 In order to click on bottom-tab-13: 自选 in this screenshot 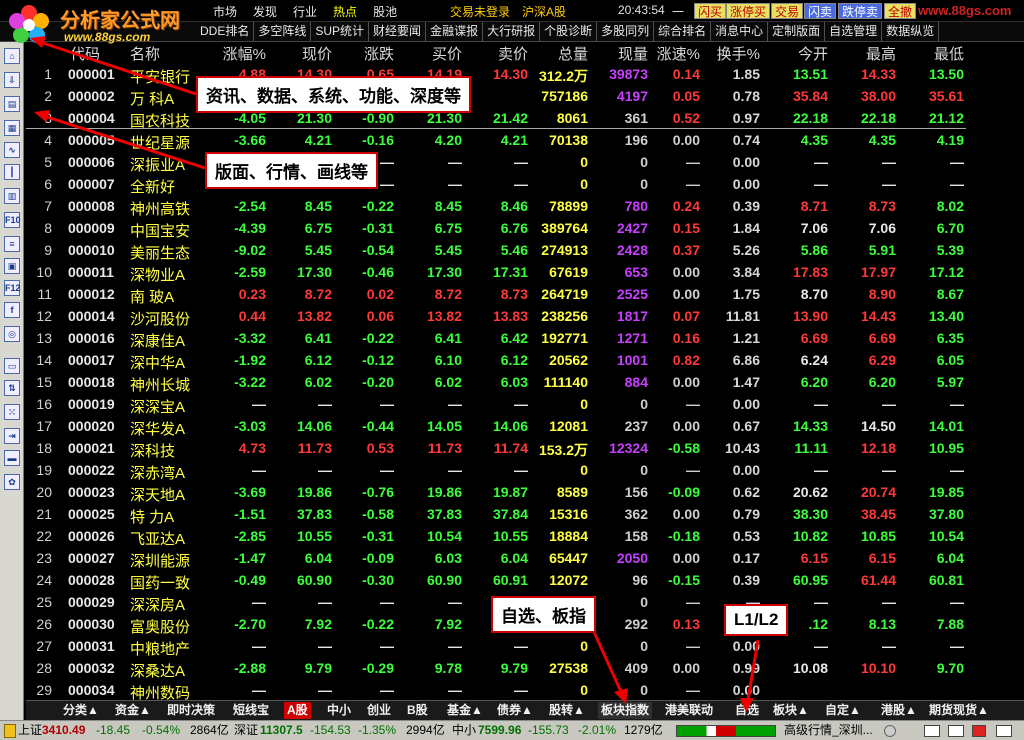, I will do `click(747, 710)`.